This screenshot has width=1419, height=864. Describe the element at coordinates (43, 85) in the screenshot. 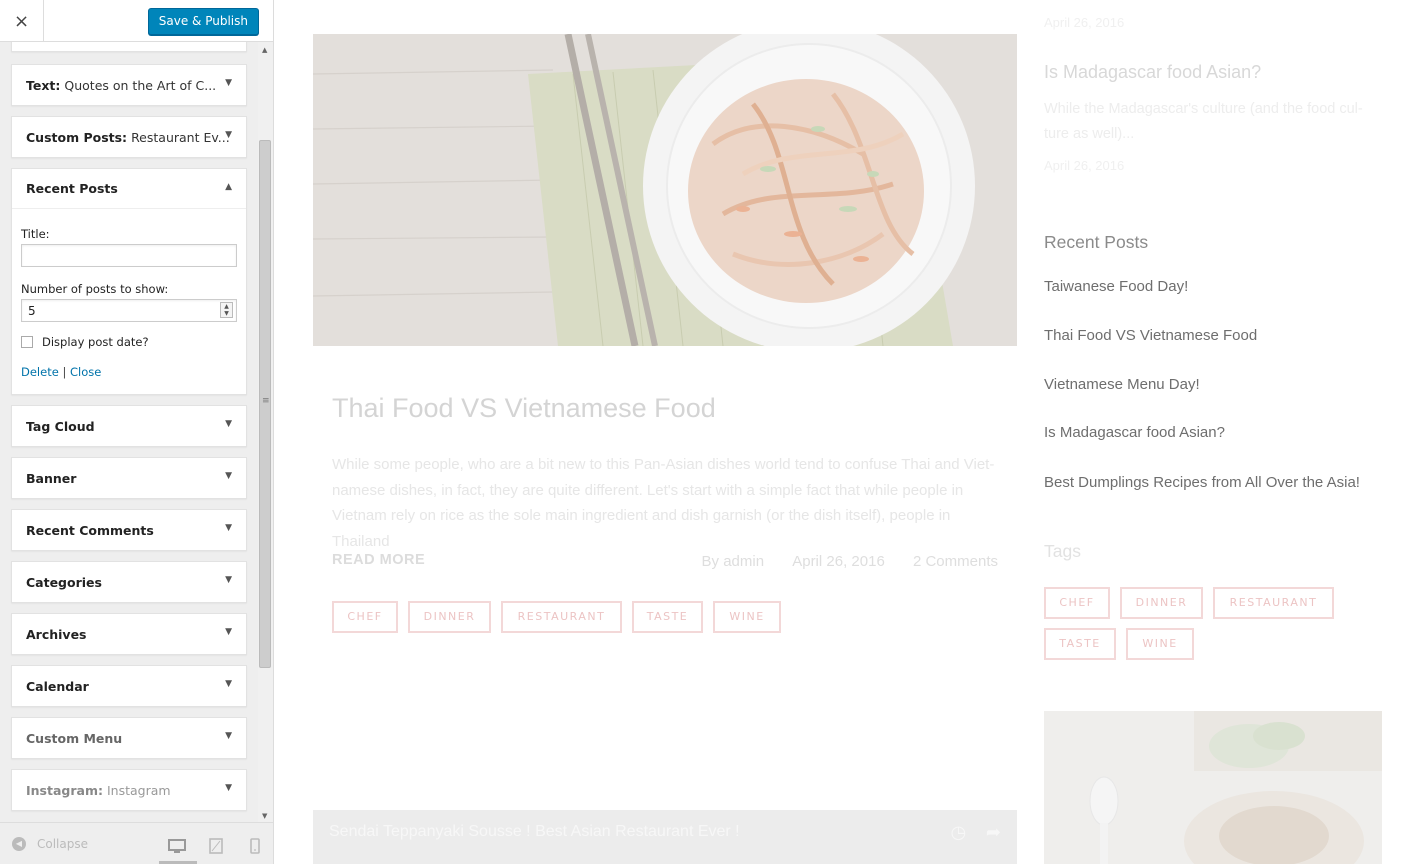

I see `widget-name: Text:` at that location.